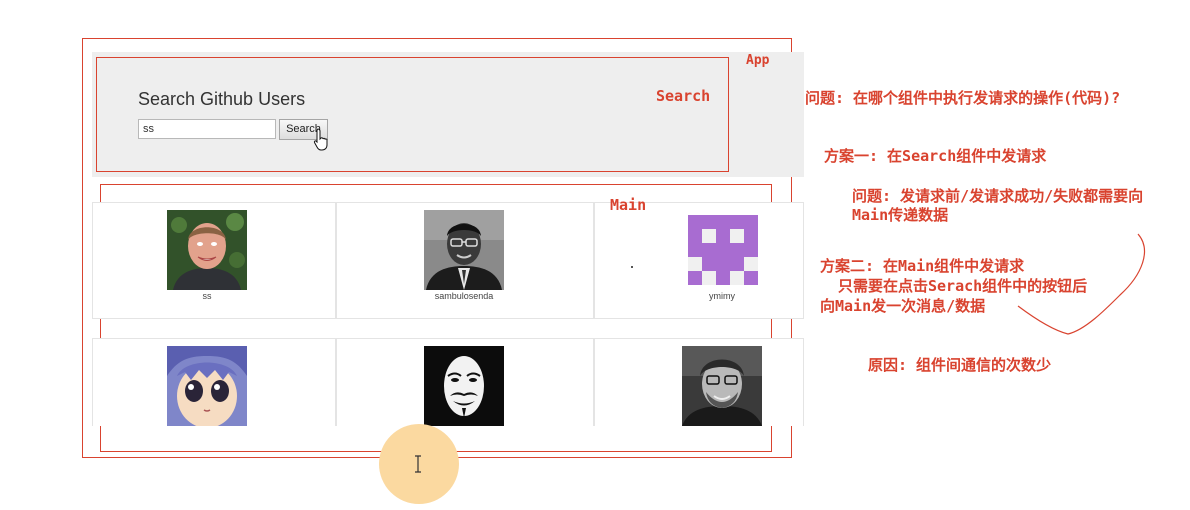 Image resolution: width=1190 pixels, height=510 pixels. I want to click on note-reason: 原因: 组件间通信的次数少, so click(960, 365).